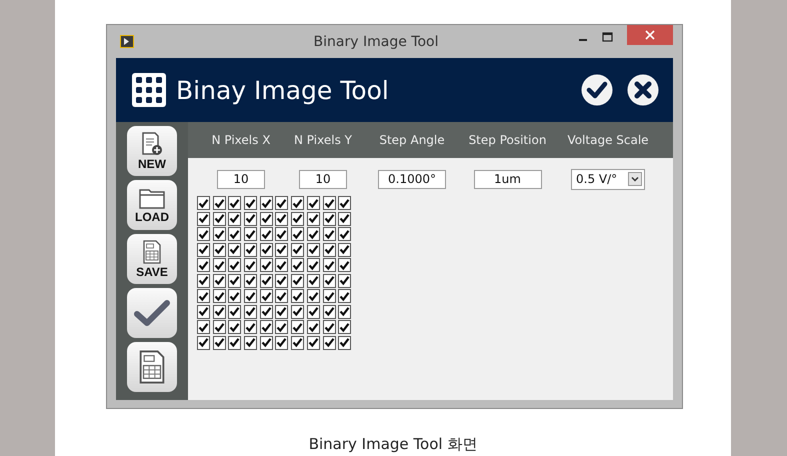 The image size is (787, 456). Describe the element at coordinates (152, 313) in the screenshot. I see `check-button` at that location.